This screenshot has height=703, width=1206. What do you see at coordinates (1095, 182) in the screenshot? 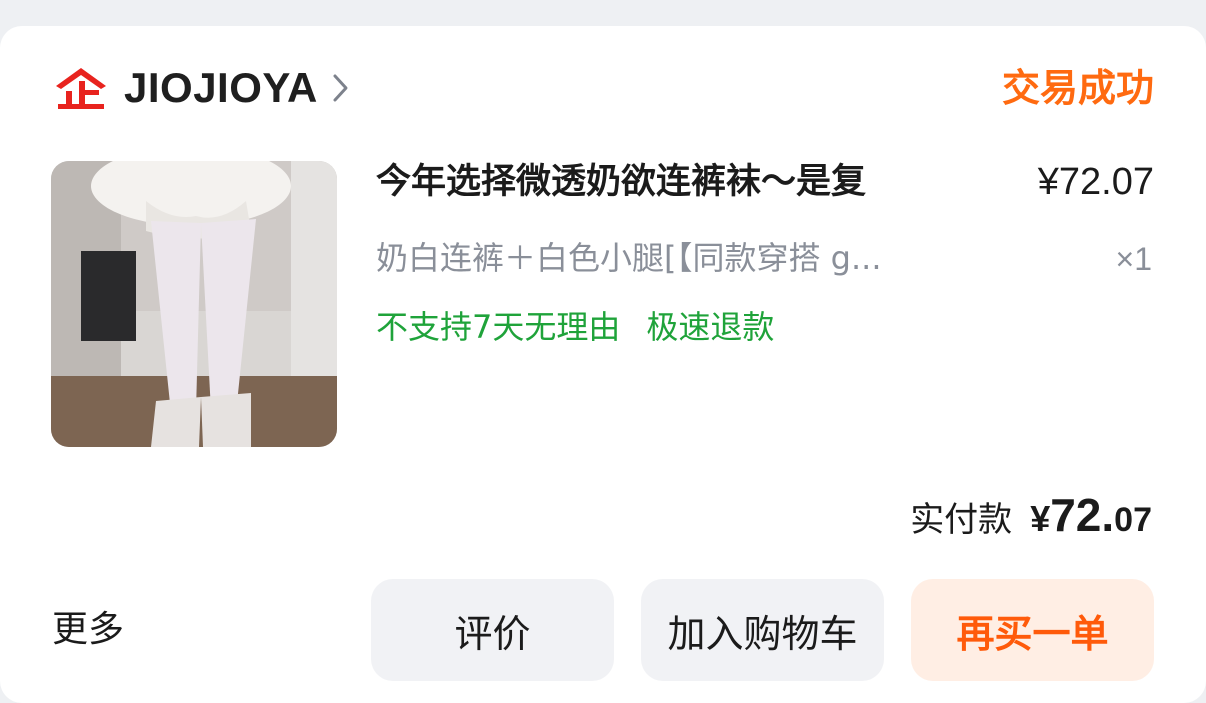
I see `product-price: ¥72.07` at bounding box center [1095, 182].